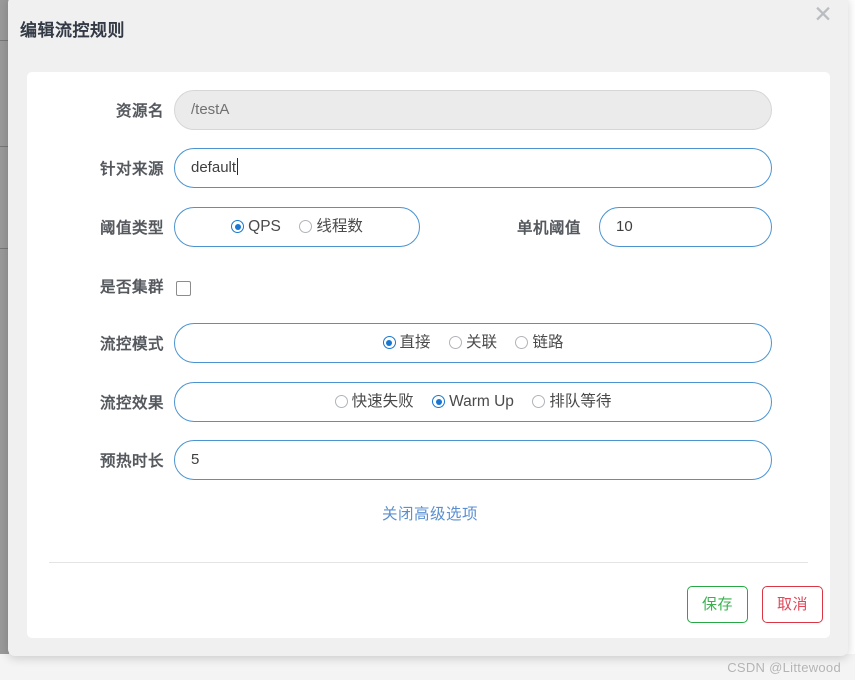 The width and height of the screenshot is (855, 680). I want to click on text-caret, so click(238, 166).